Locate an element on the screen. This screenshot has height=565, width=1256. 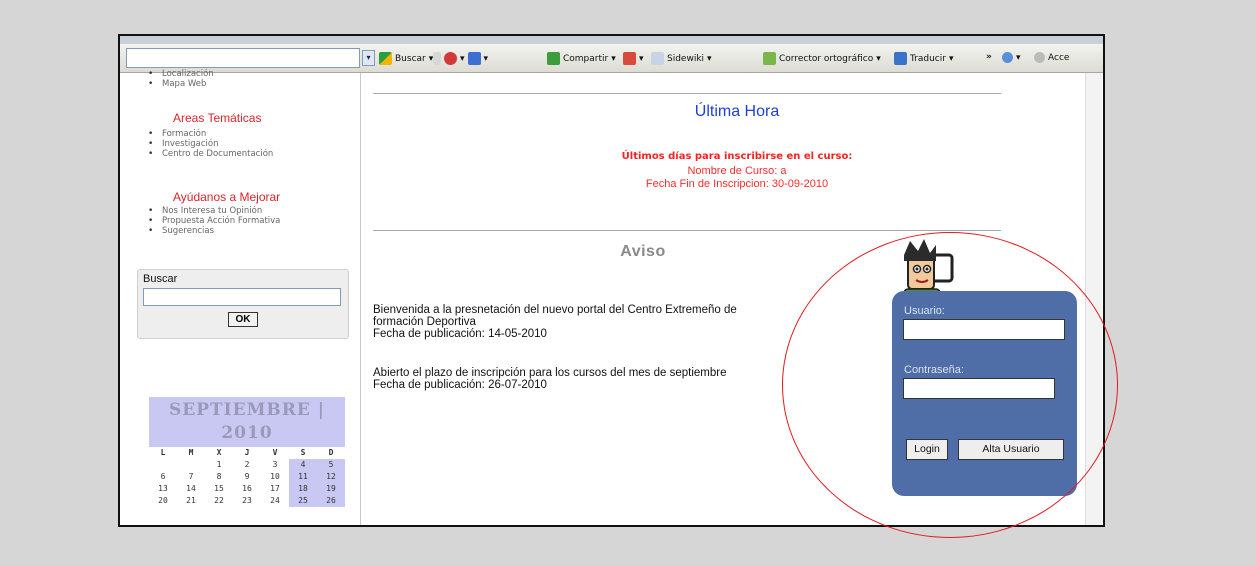
toolbar-icons-group-1: ▾ ▾ is located at coordinates (460, 58).